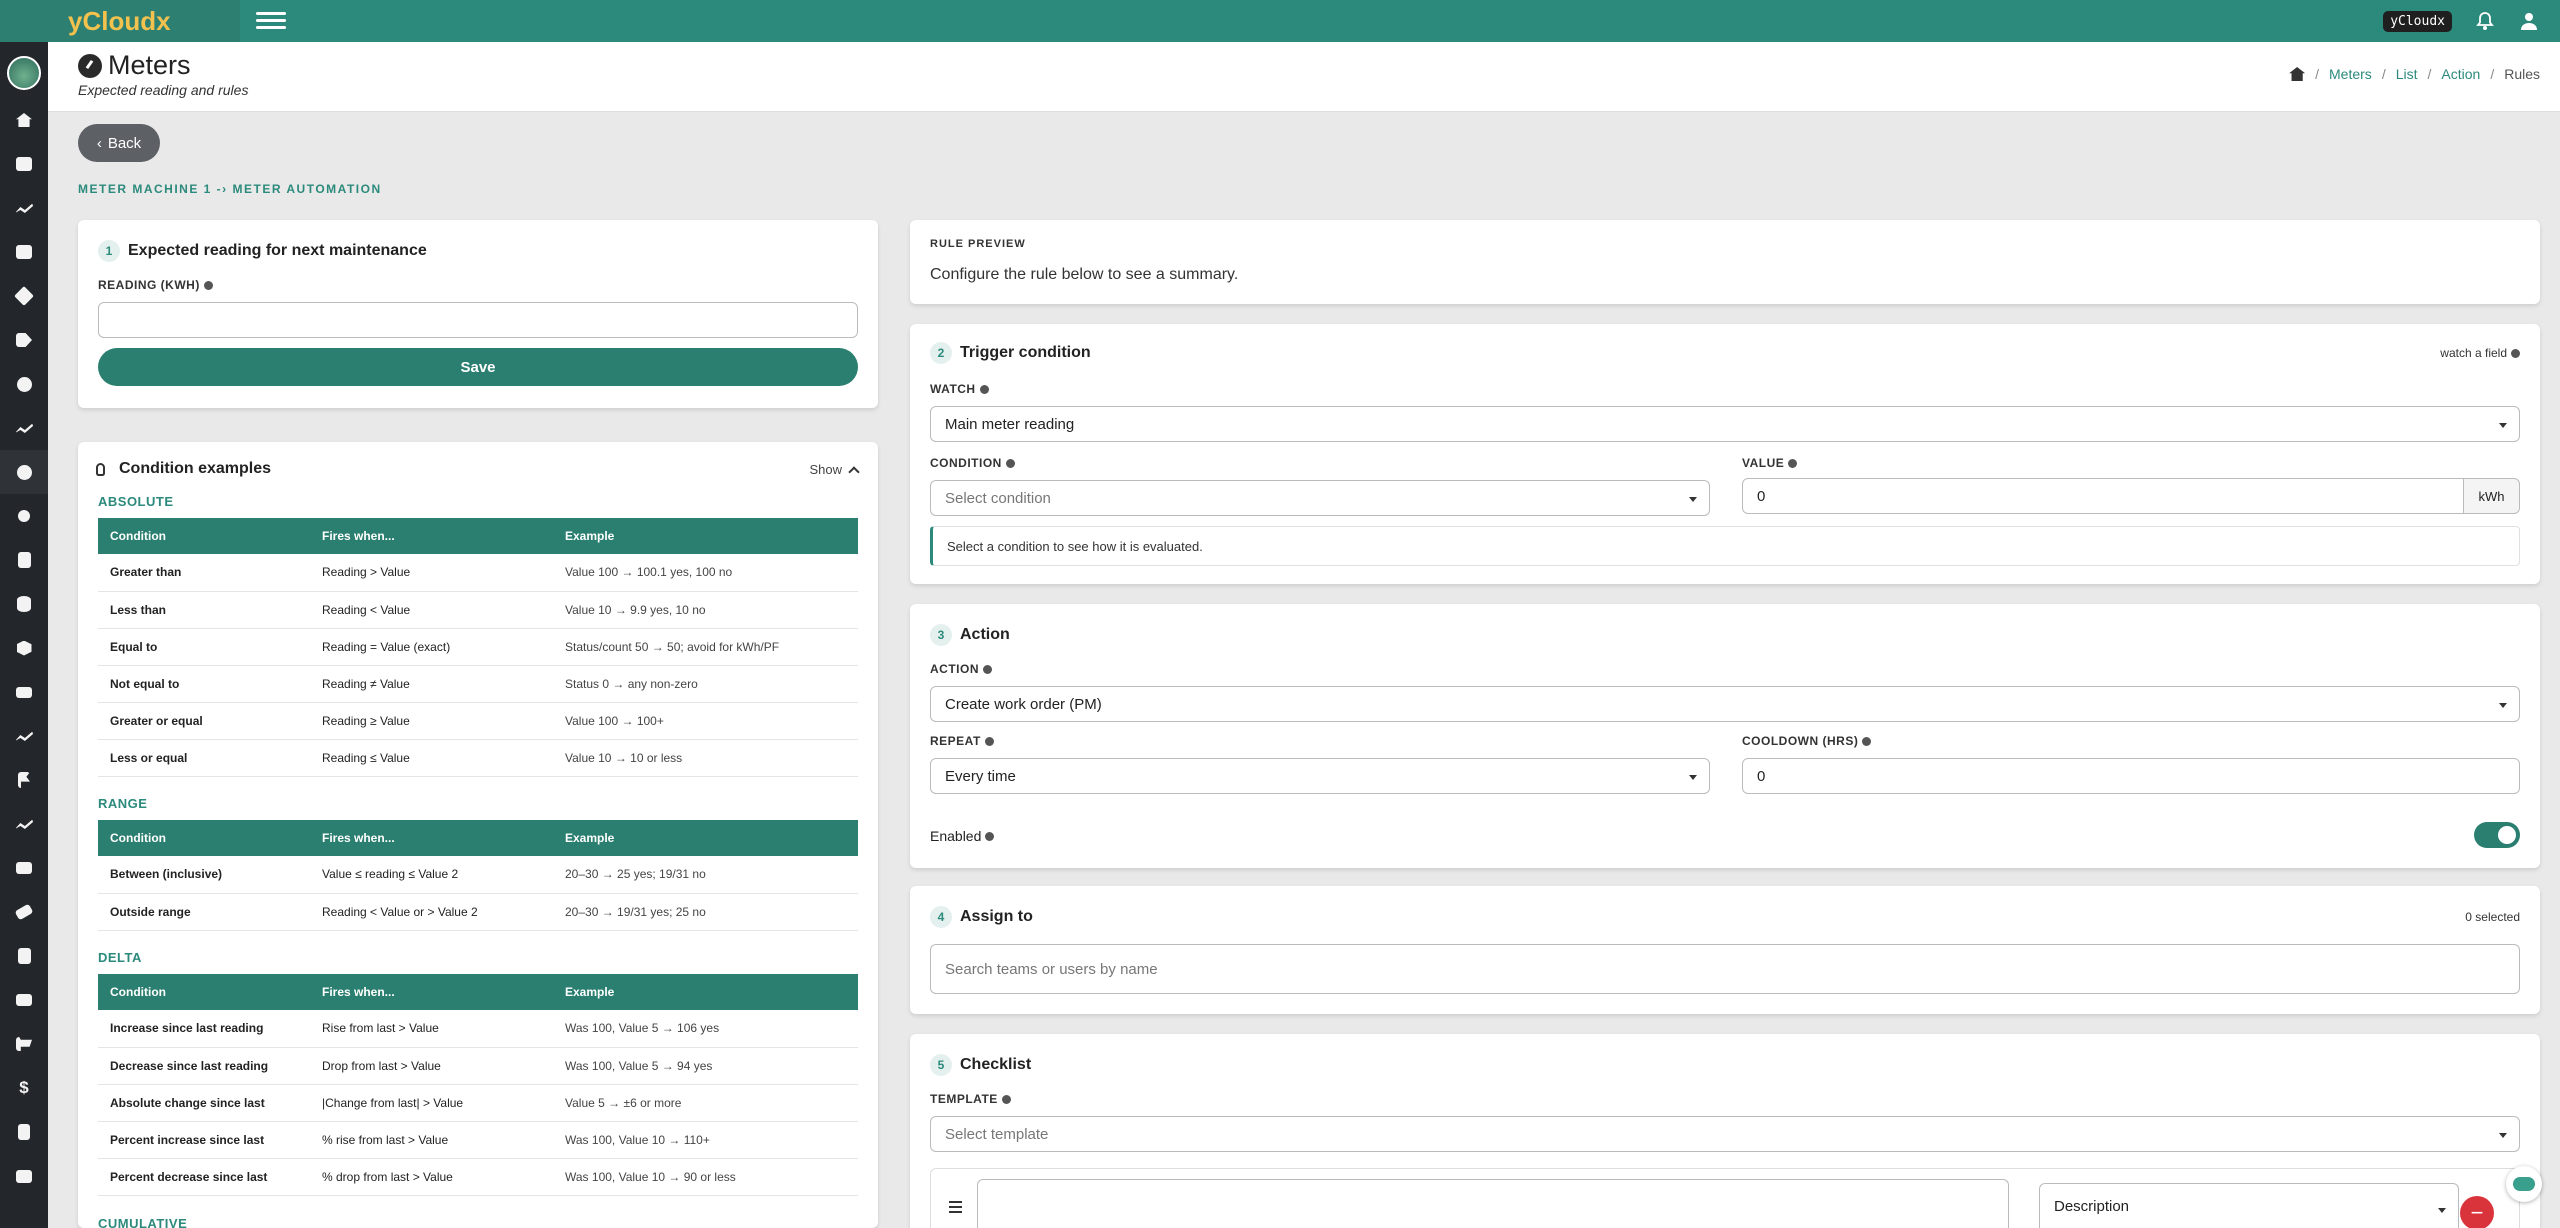 The image size is (2560, 1228). I want to click on trigger-title: 2 Trigger condition, so click(1010, 353).